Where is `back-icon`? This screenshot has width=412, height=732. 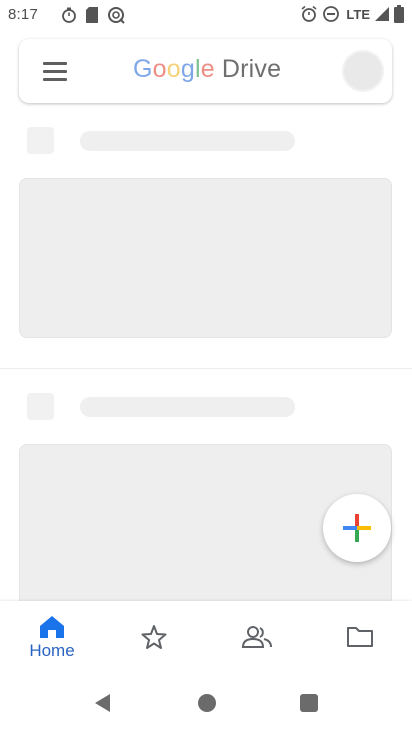 back-icon is located at coordinates (102, 703).